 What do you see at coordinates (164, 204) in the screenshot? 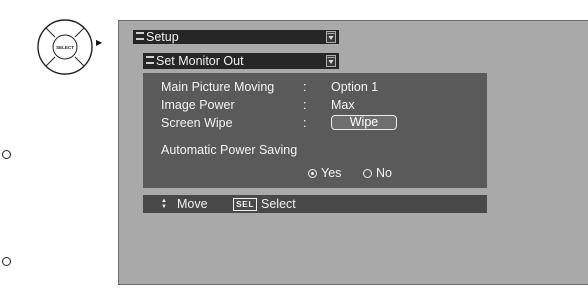
I see `up-down-arrow-icon: ▲ ▼` at bounding box center [164, 204].